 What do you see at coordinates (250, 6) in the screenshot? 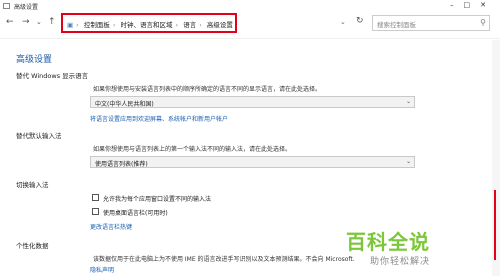
I see `title-bar: 高级设置 –□✕` at bounding box center [250, 6].